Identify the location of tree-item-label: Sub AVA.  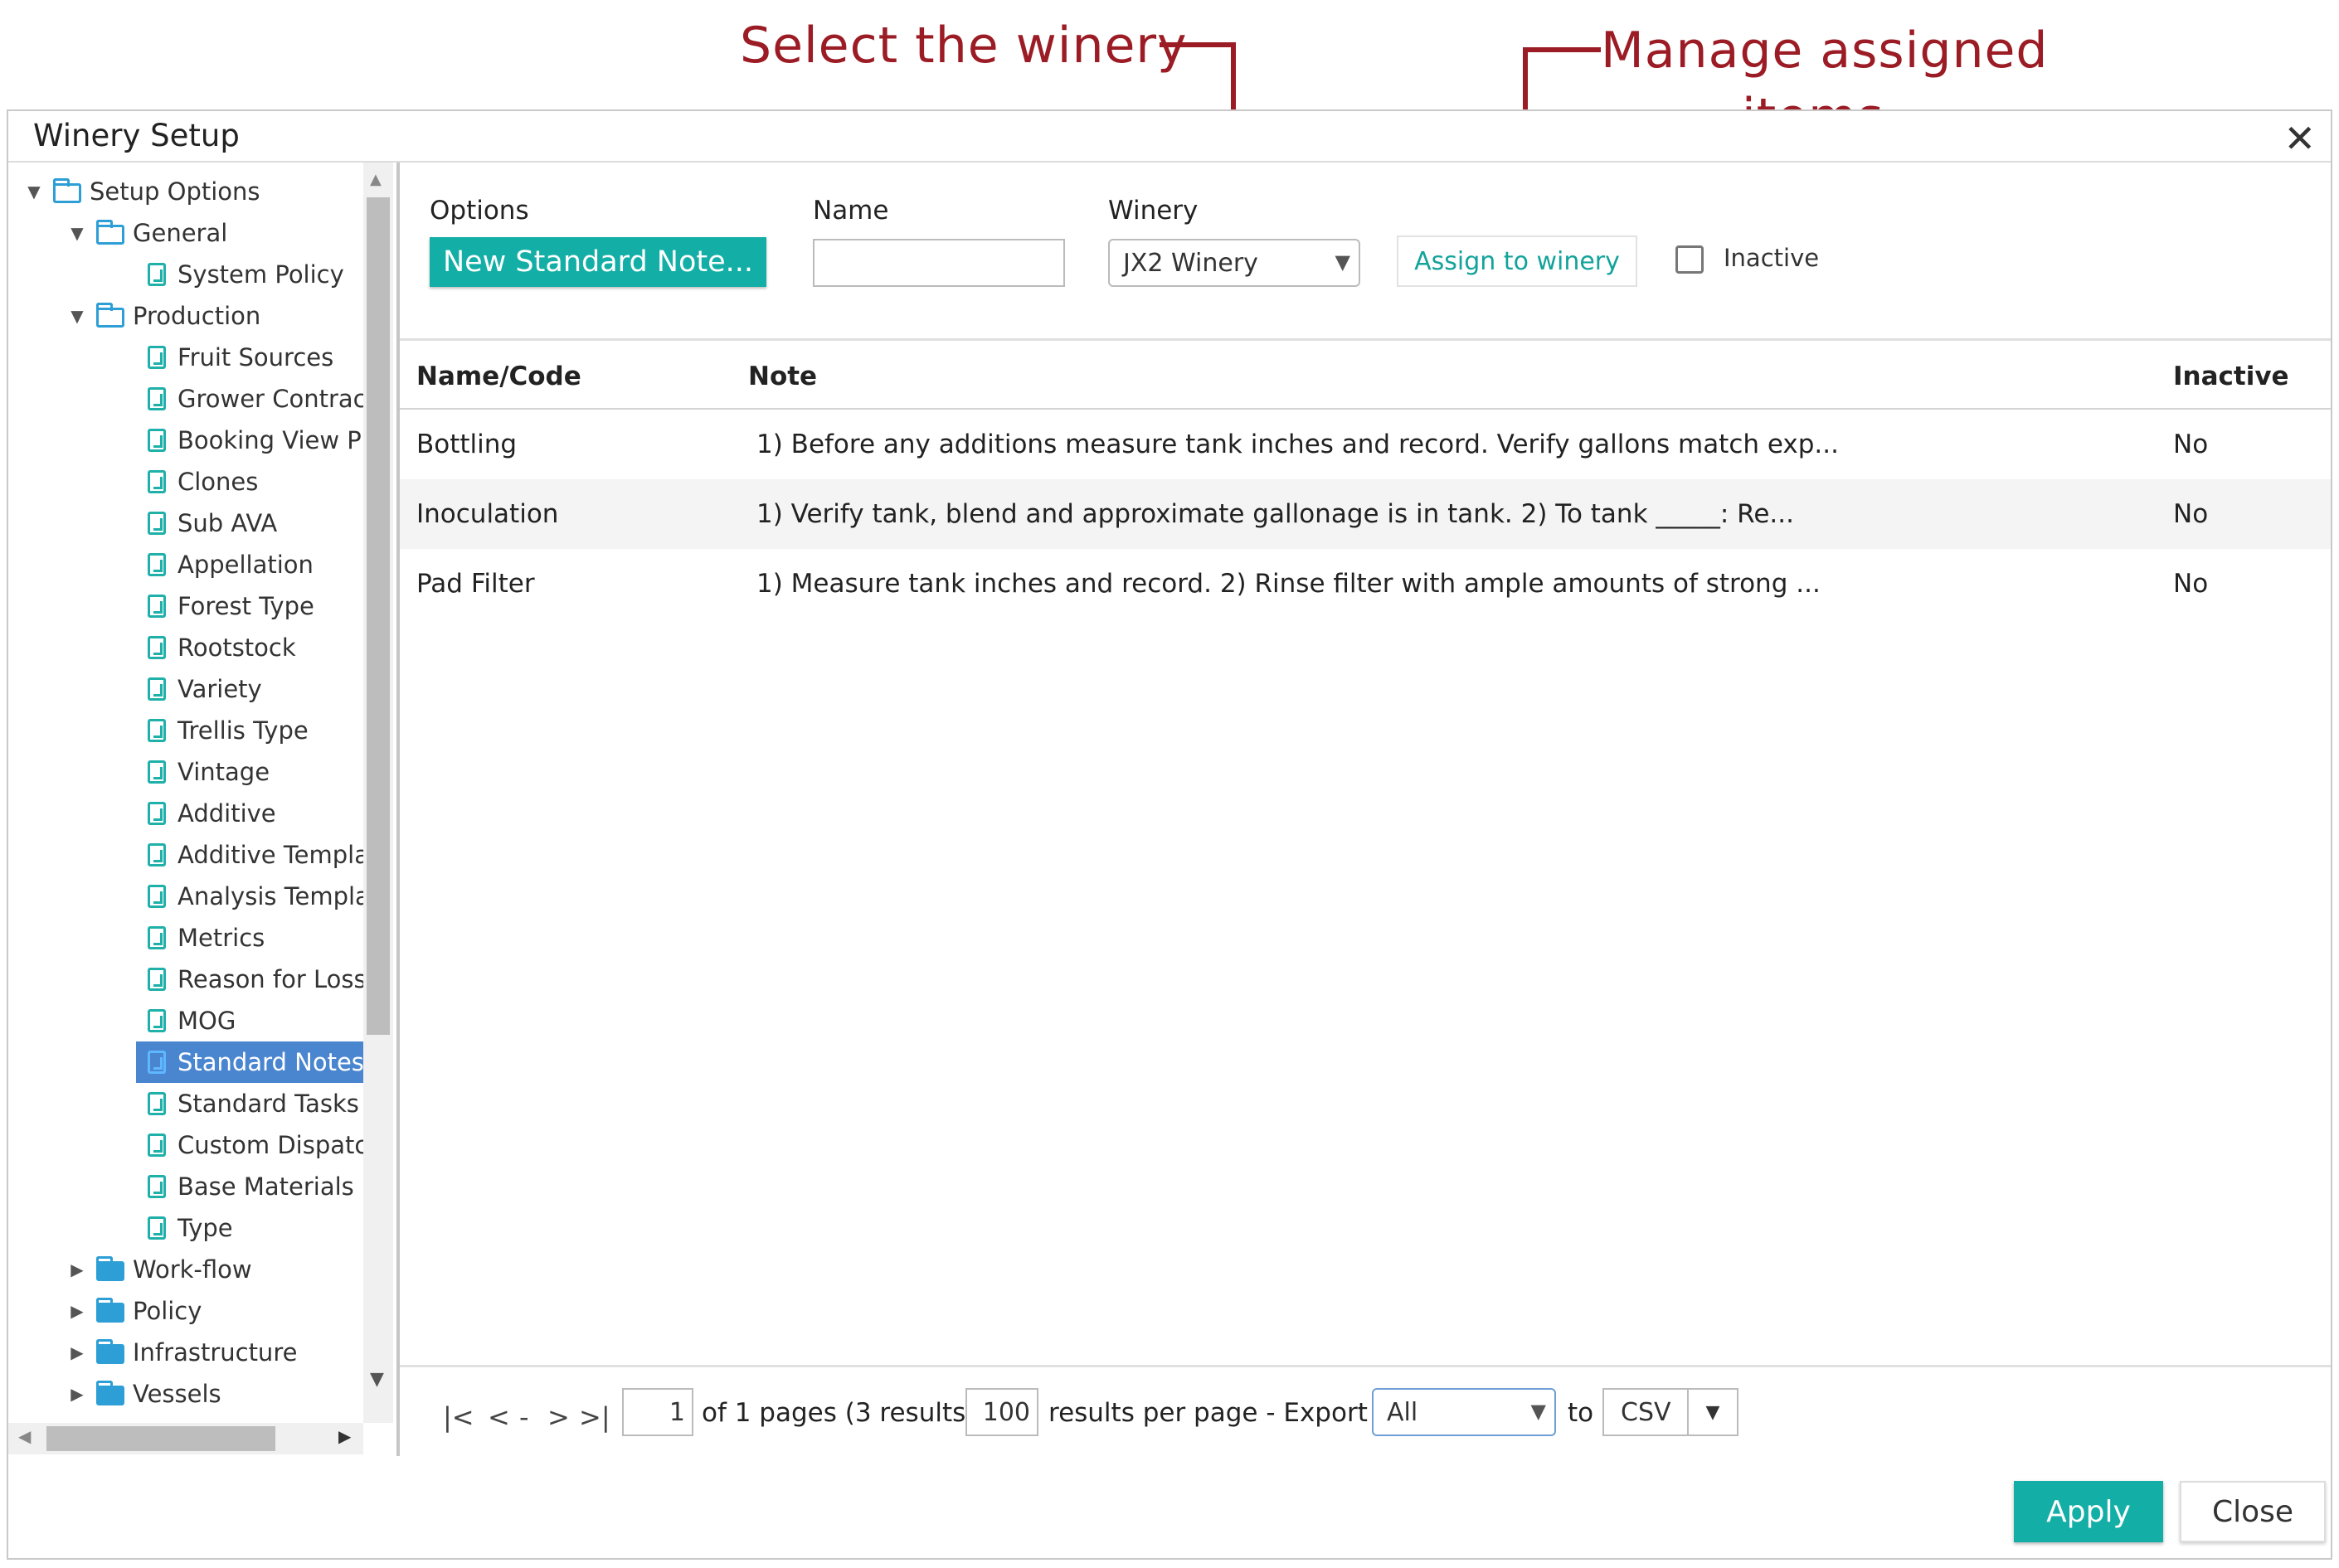
(227, 523).